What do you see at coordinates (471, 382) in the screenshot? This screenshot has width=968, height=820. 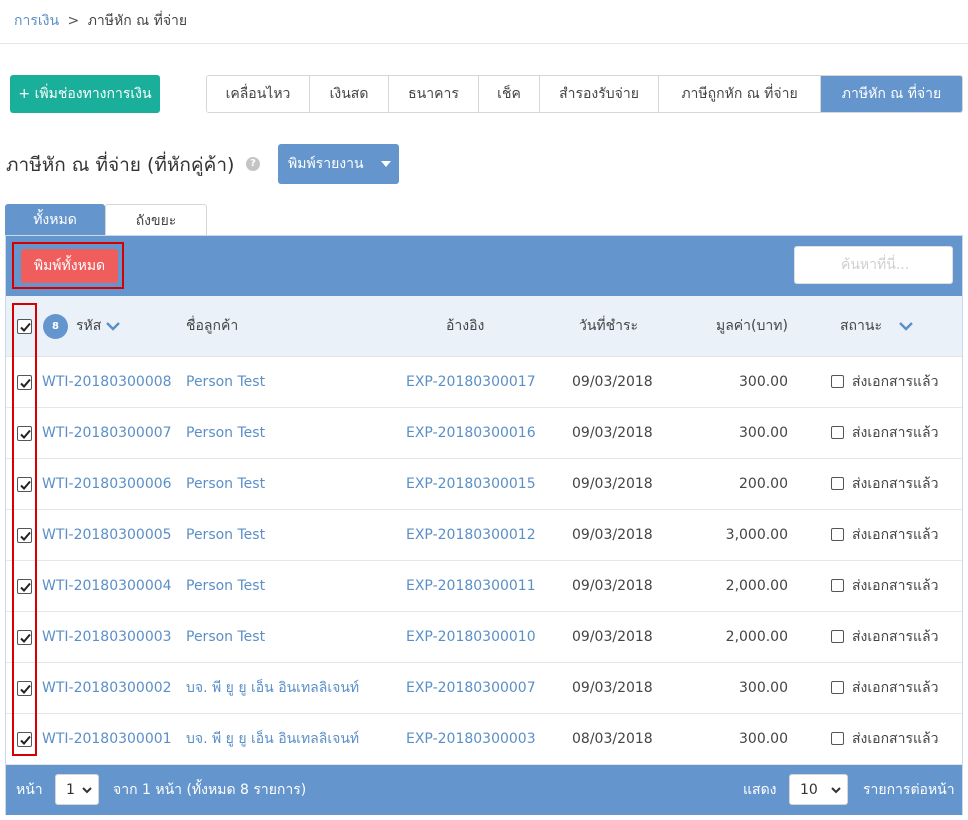 I see `row-reference-link: EXP-20180300017` at bounding box center [471, 382].